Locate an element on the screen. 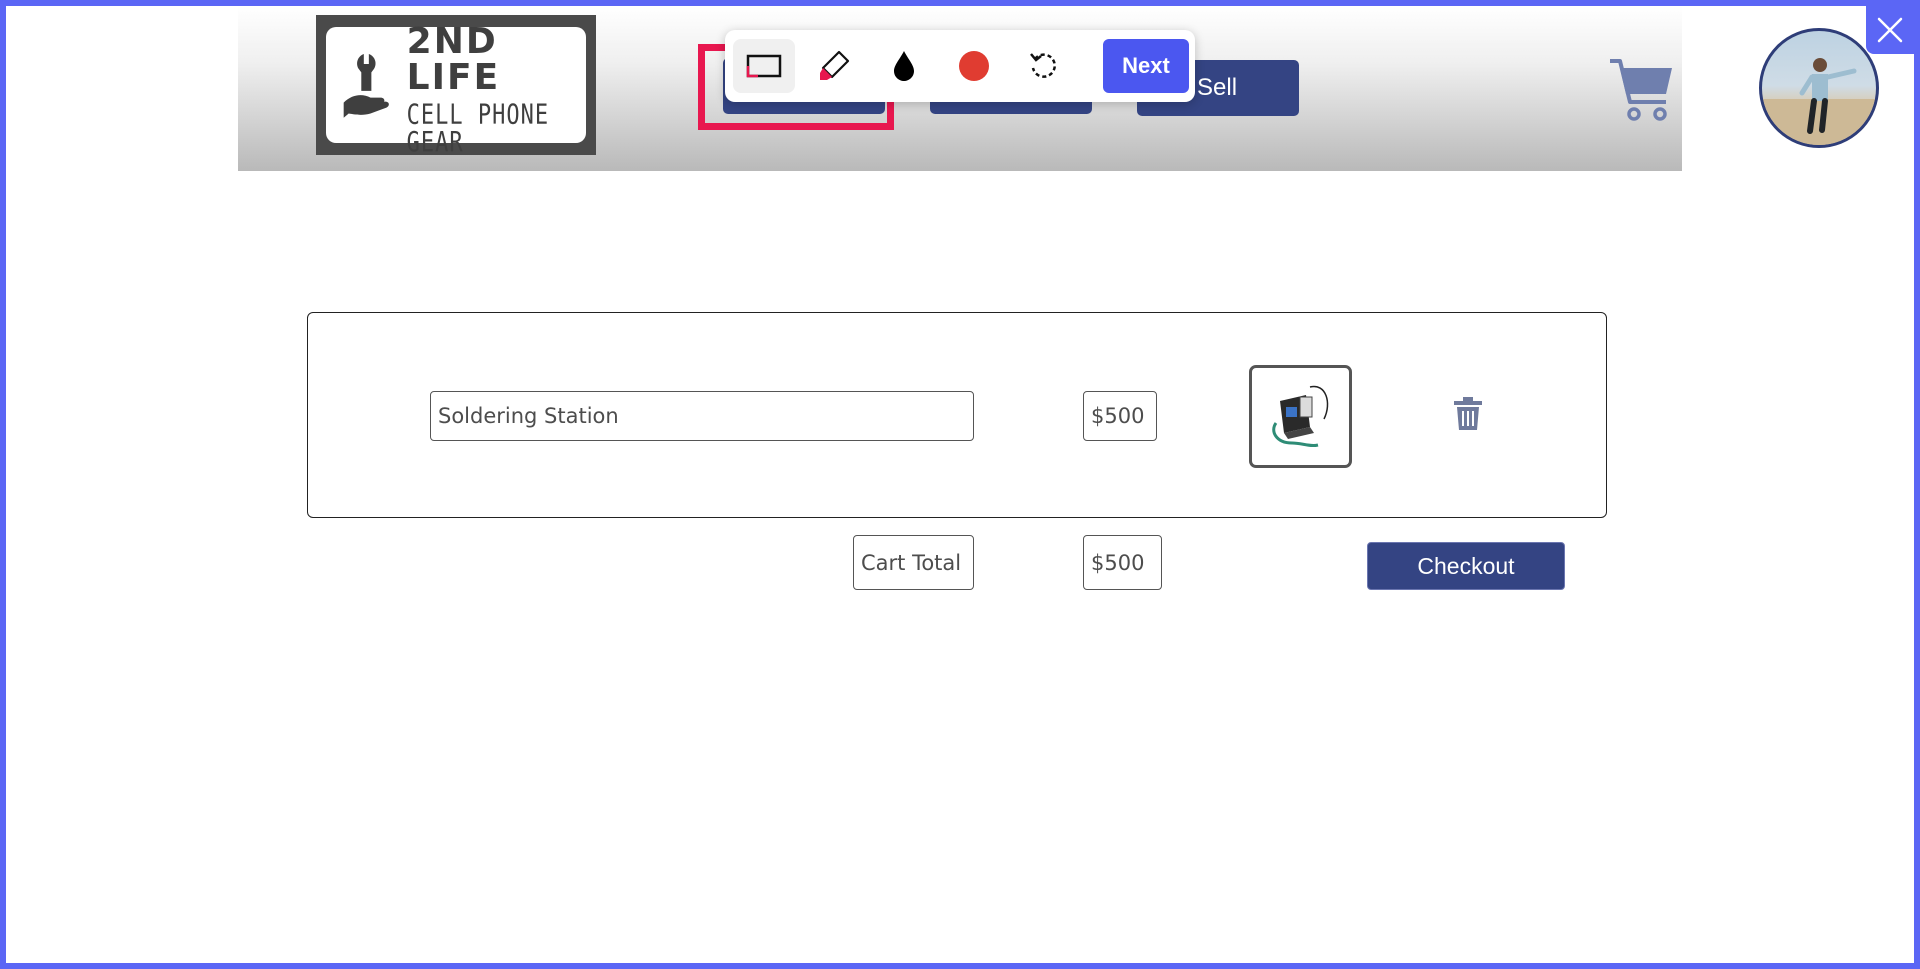 Image resolution: width=1920 pixels, height=969 pixels. logo-title: 2ND LIFE is located at coordinates (453, 59).